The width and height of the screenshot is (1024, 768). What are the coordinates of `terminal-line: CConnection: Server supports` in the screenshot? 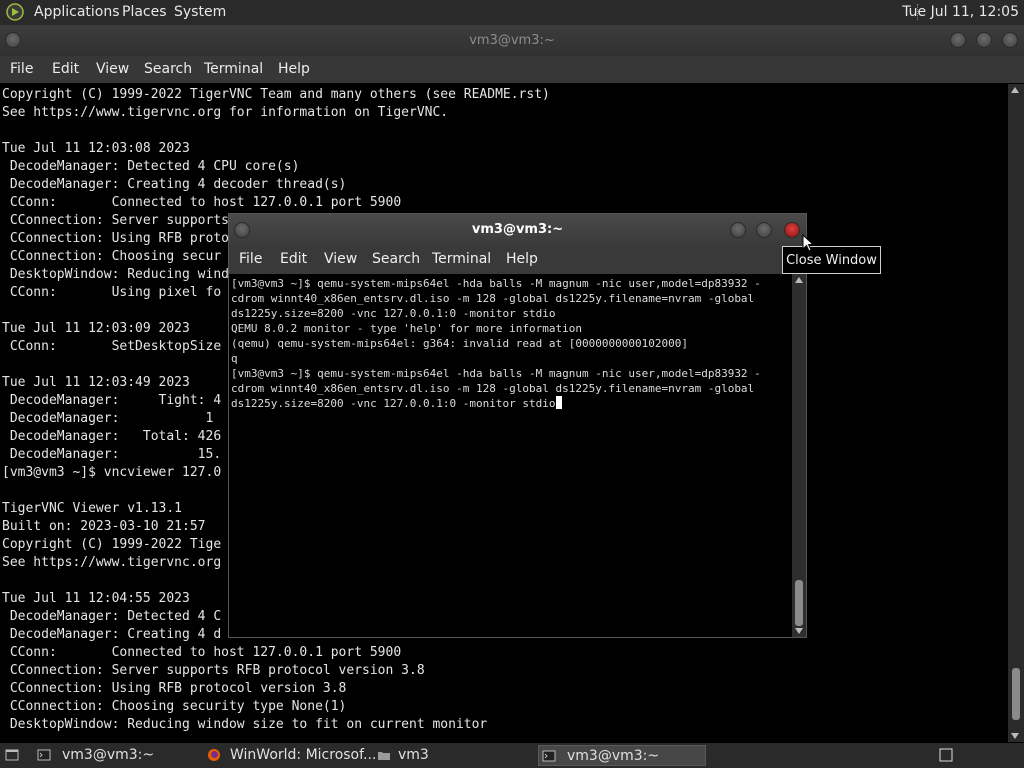 It's located at (115, 220).